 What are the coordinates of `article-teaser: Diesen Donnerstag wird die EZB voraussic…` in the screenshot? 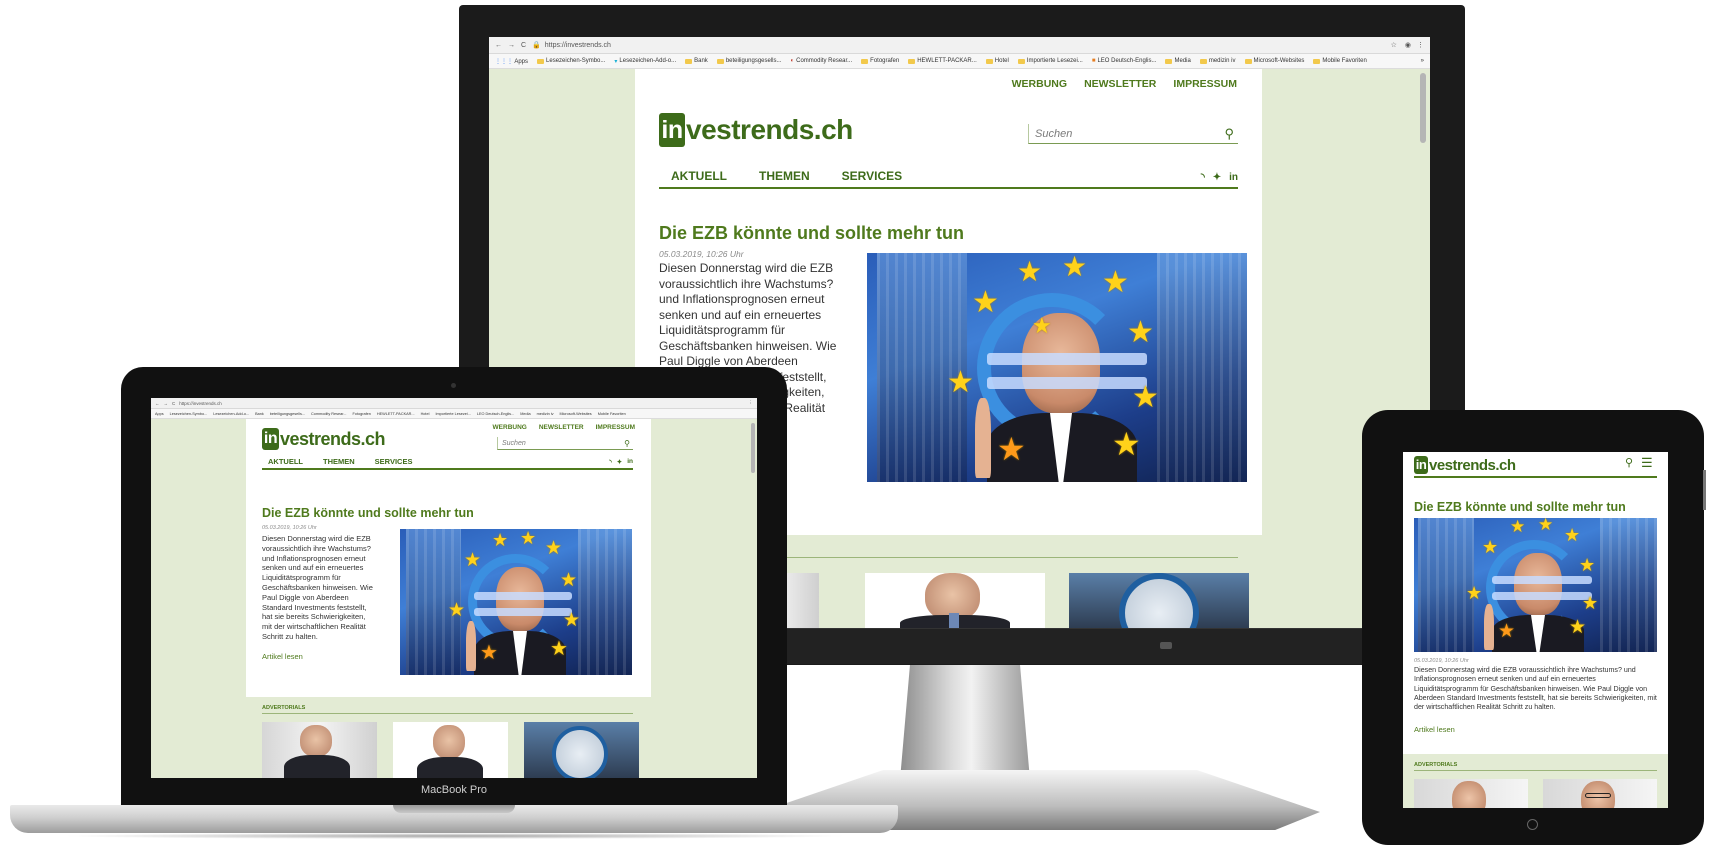 It's located at (1535, 689).